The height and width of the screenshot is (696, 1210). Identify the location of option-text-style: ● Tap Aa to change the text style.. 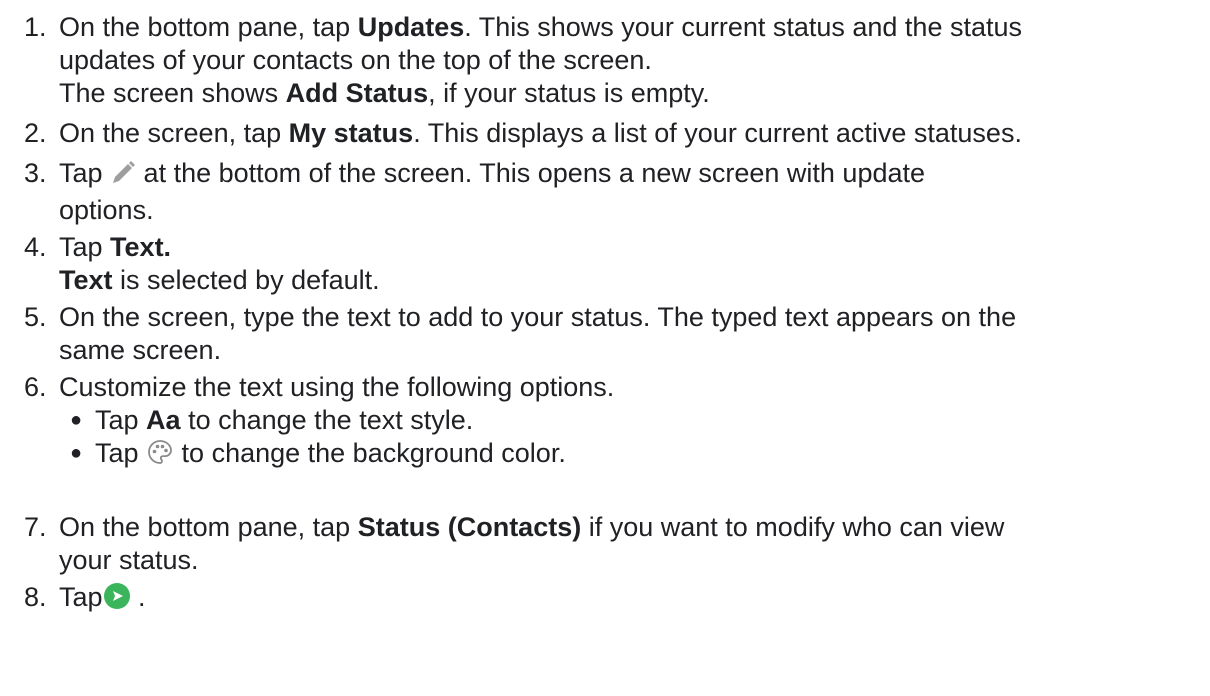
(272, 420).